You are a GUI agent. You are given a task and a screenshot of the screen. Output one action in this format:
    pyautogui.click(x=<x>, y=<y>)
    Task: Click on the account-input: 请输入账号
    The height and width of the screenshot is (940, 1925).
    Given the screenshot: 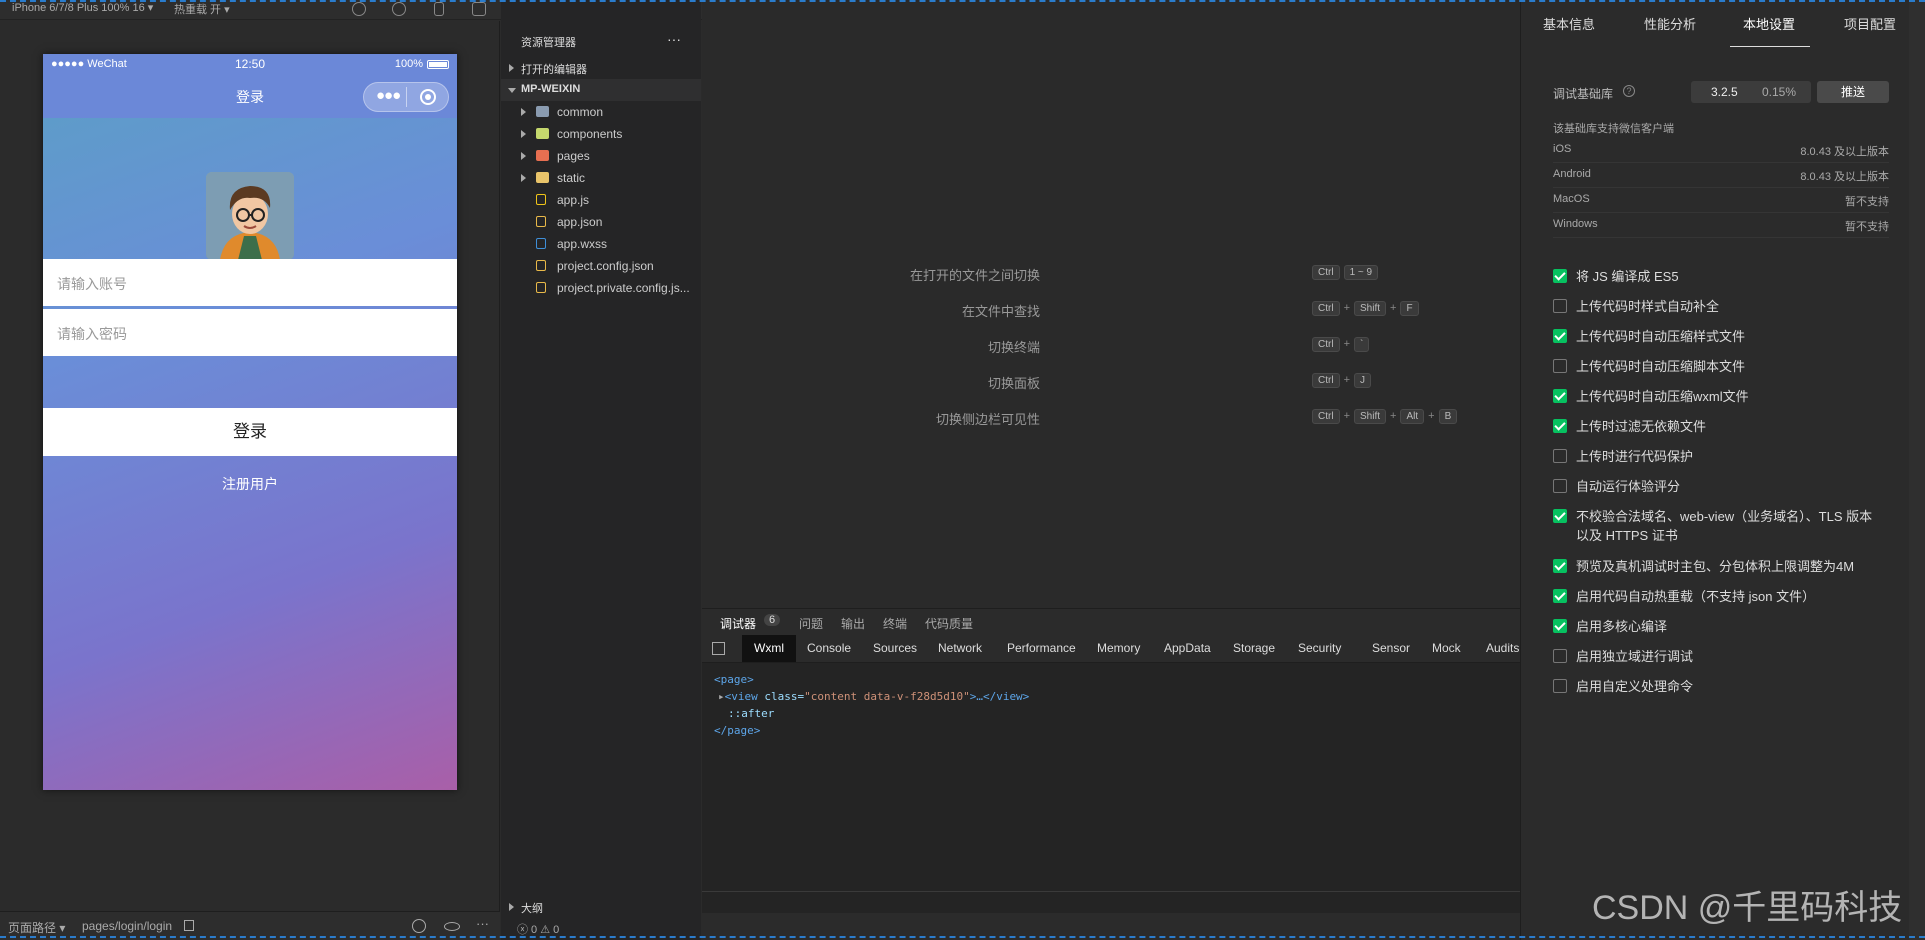 What is the action you would take?
    pyautogui.click(x=250, y=282)
    